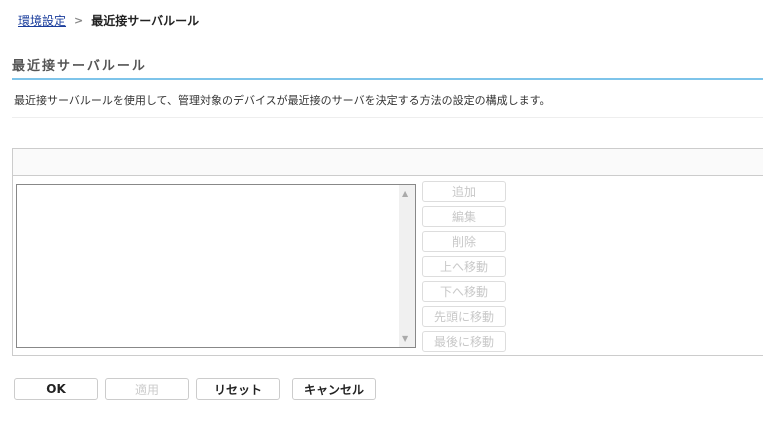 The height and width of the screenshot is (430, 763). Describe the element at coordinates (464, 291) in the screenshot. I see `move-down-button: 下へ移動` at that location.